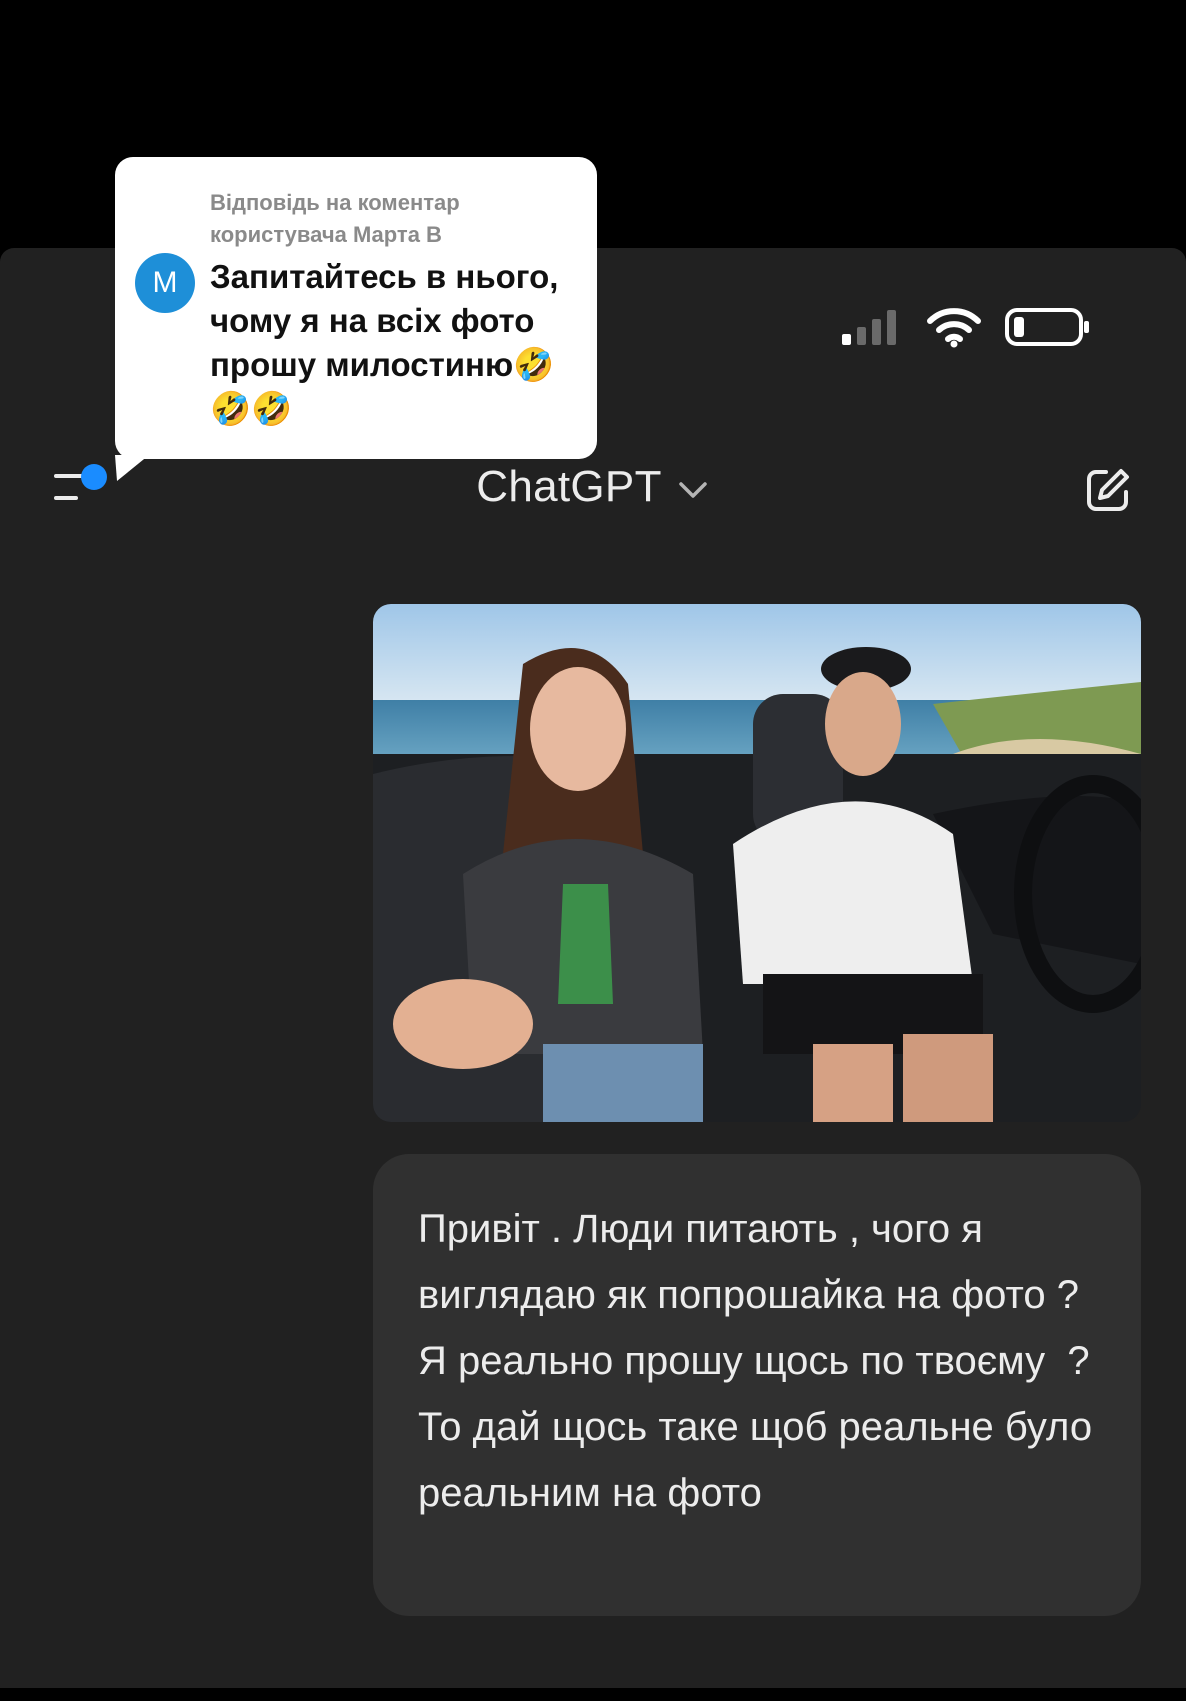  What do you see at coordinates (326, 234) in the screenshot?
I see `sticker-caption-line2: користувача Марта В` at bounding box center [326, 234].